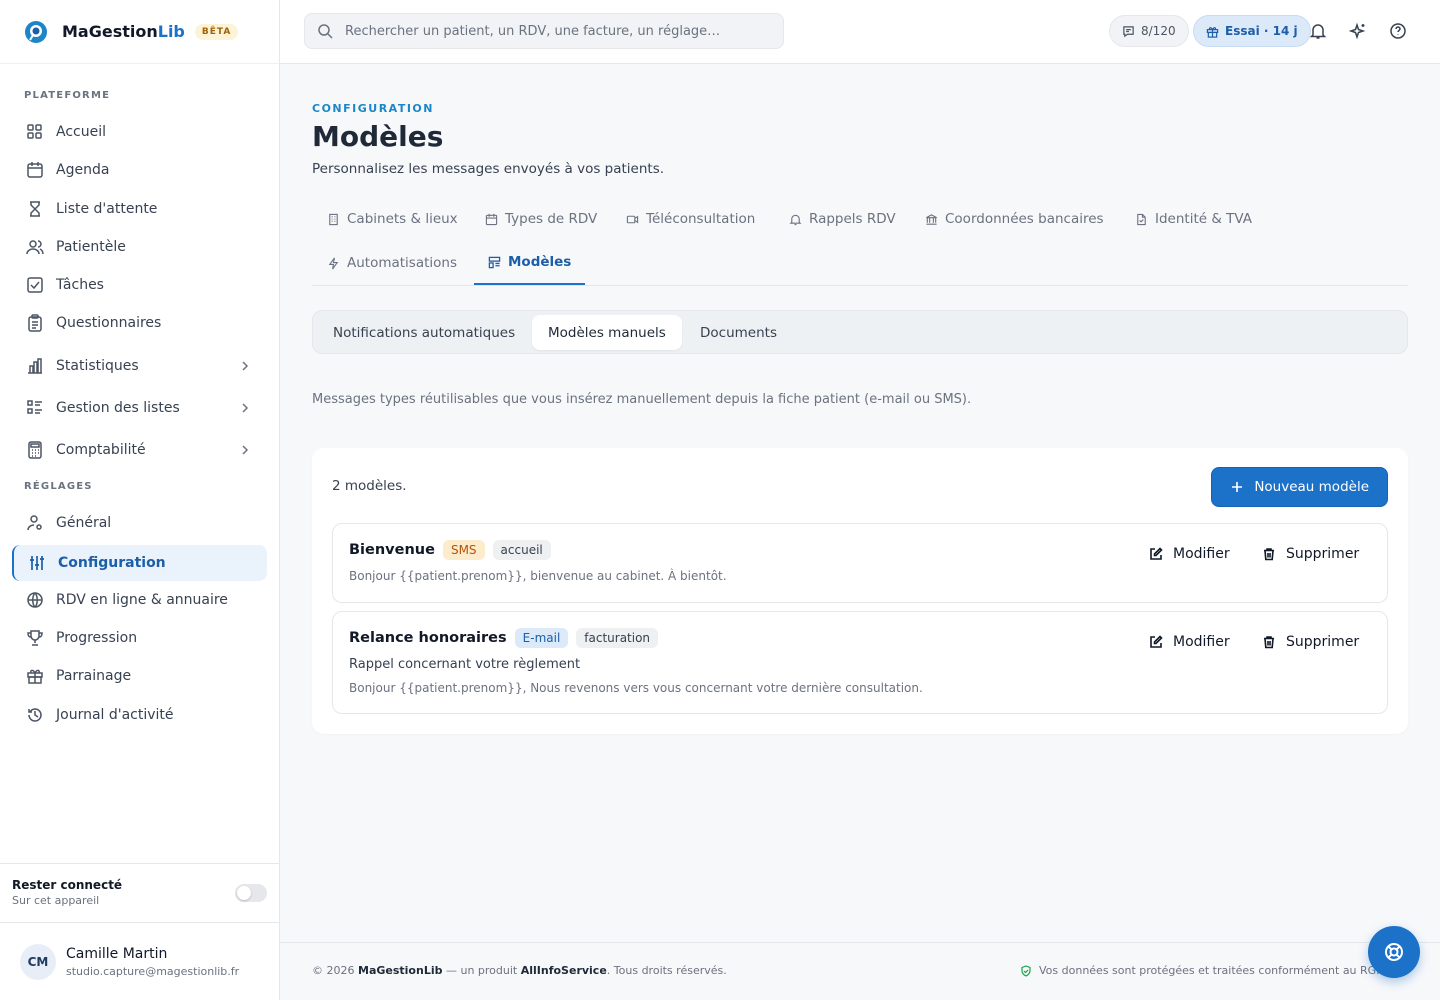 This screenshot has height=1000, width=1440. I want to click on edit-icon, so click(1156, 553).